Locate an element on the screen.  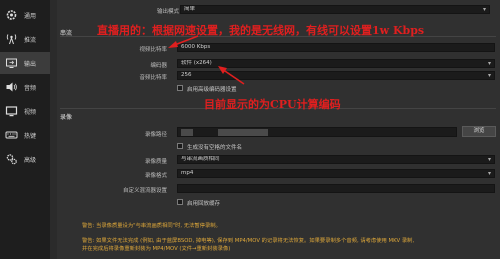
sidebar-item-label: 热键 is located at coordinates (30, 136).